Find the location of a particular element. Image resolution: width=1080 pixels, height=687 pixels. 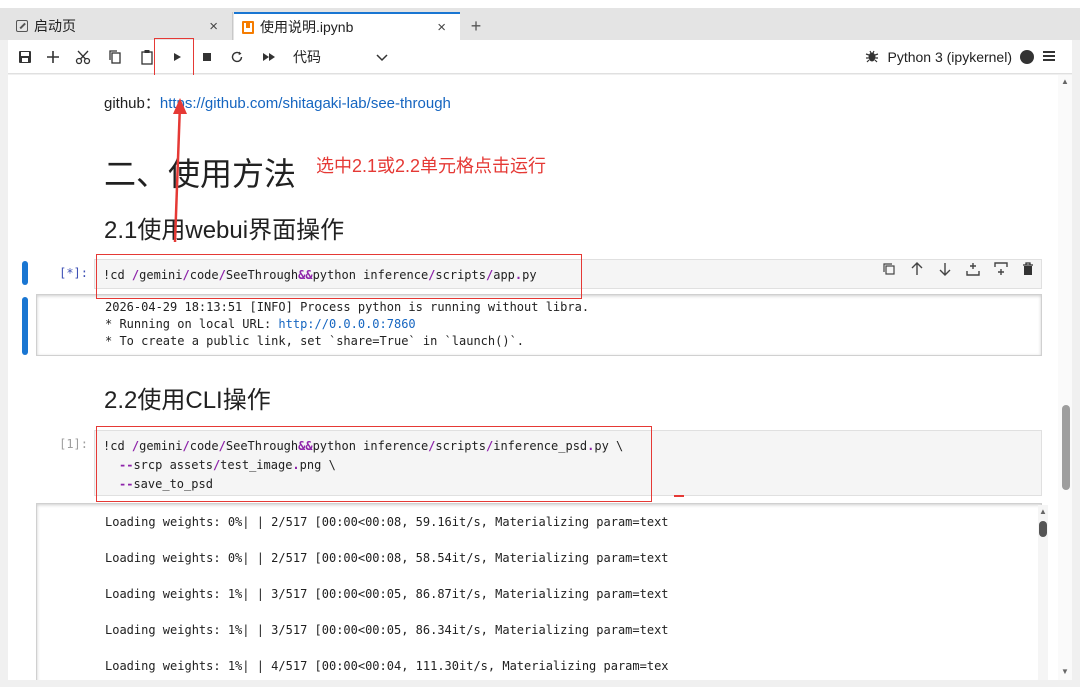

insert-above-icon is located at coordinates (973, 271).